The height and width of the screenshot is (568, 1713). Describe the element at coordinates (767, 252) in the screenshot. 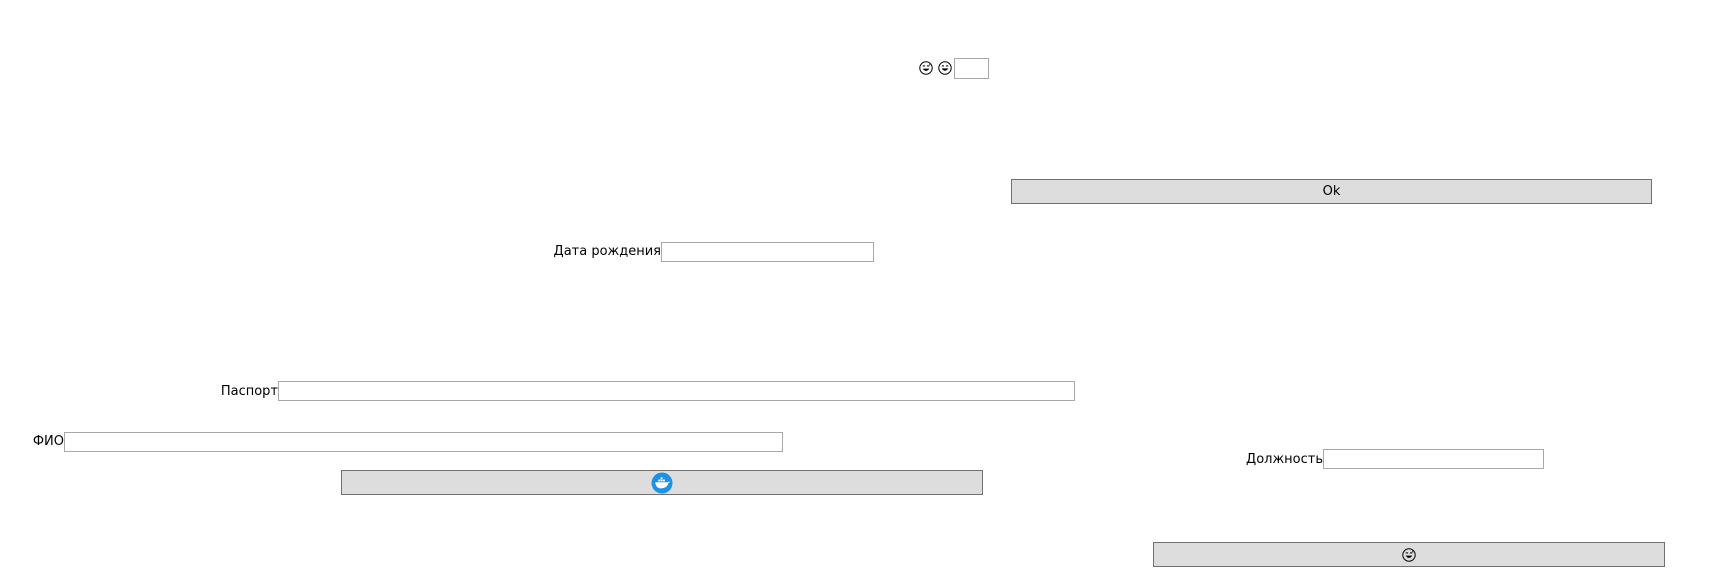

I see `birth-date-field` at that location.